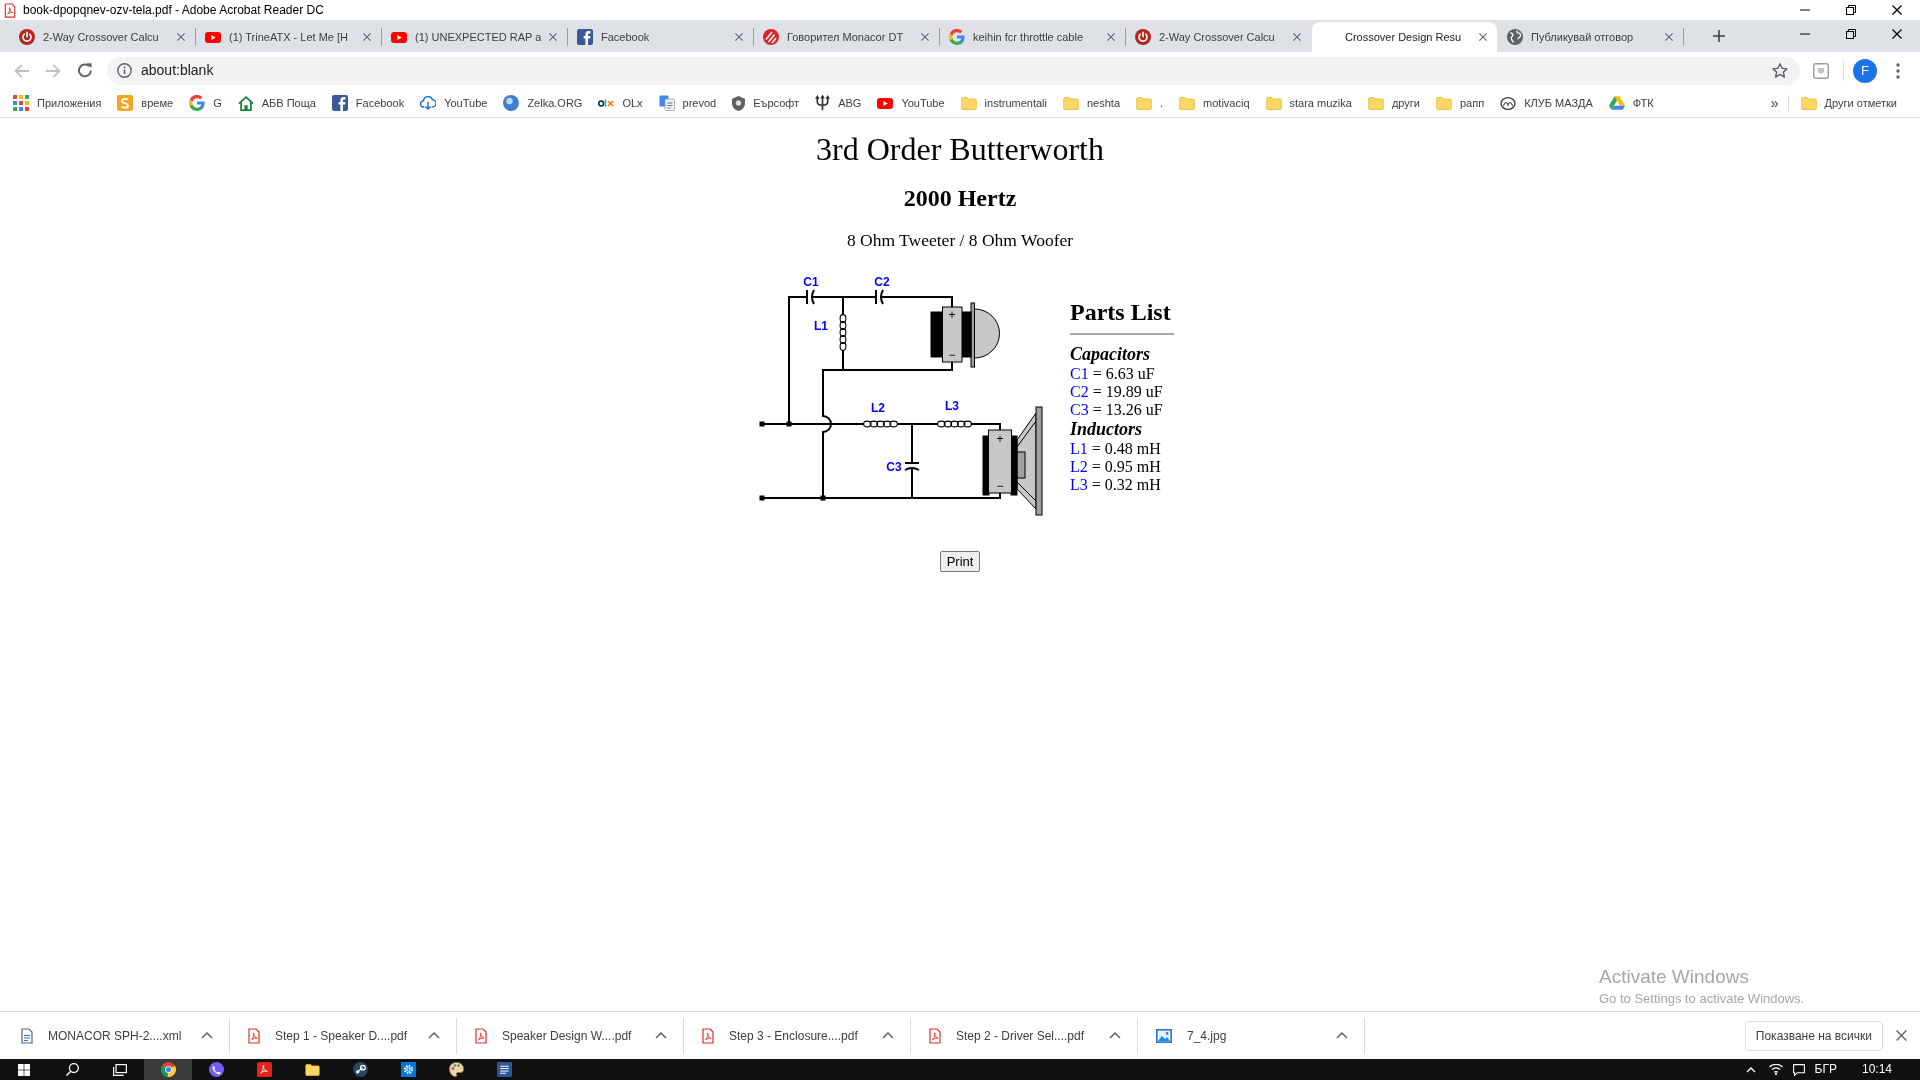 The height and width of the screenshot is (1080, 1920). Describe the element at coordinates (1214, 103) in the screenshot. I see `bookmark-link: motivaciq` at that location.